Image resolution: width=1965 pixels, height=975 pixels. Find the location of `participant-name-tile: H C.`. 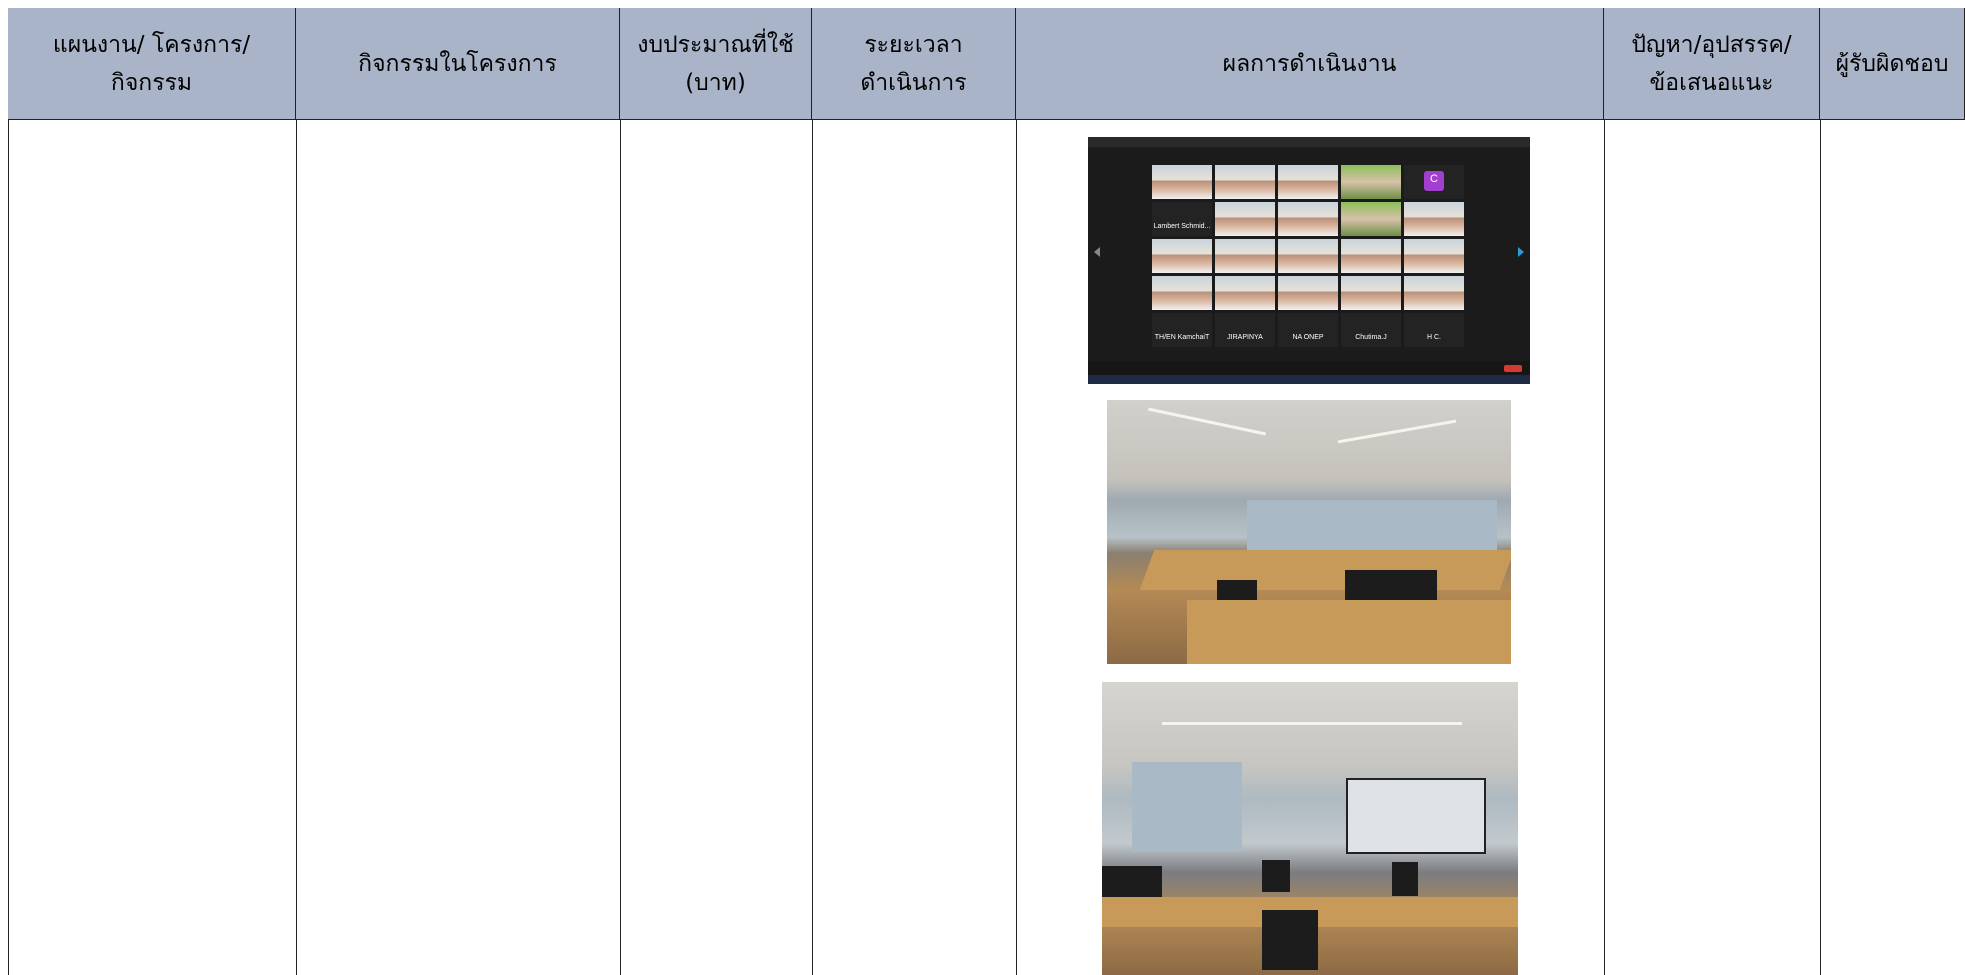

participant-name-tile: H C. is located at coordinates (1434, 330).